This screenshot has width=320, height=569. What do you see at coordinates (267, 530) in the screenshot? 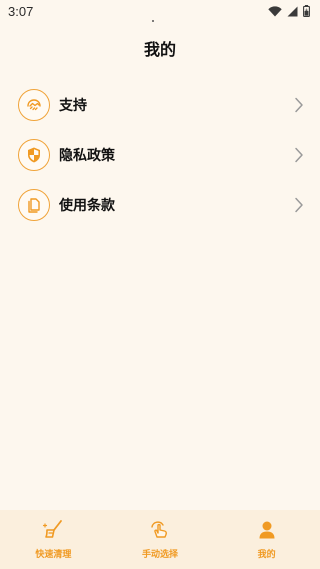
I see `person-icon` at bounding box center [267, 530].